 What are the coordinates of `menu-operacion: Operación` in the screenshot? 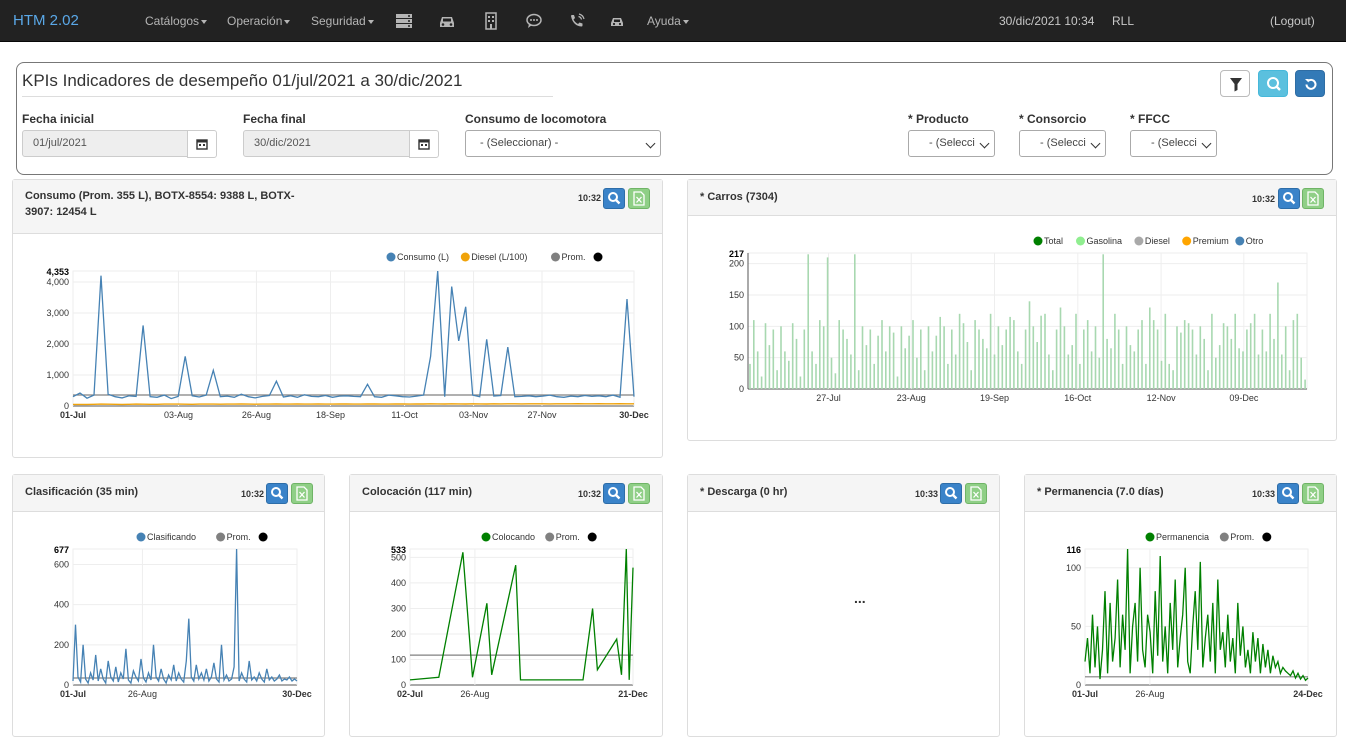 It's located at (259, 21).